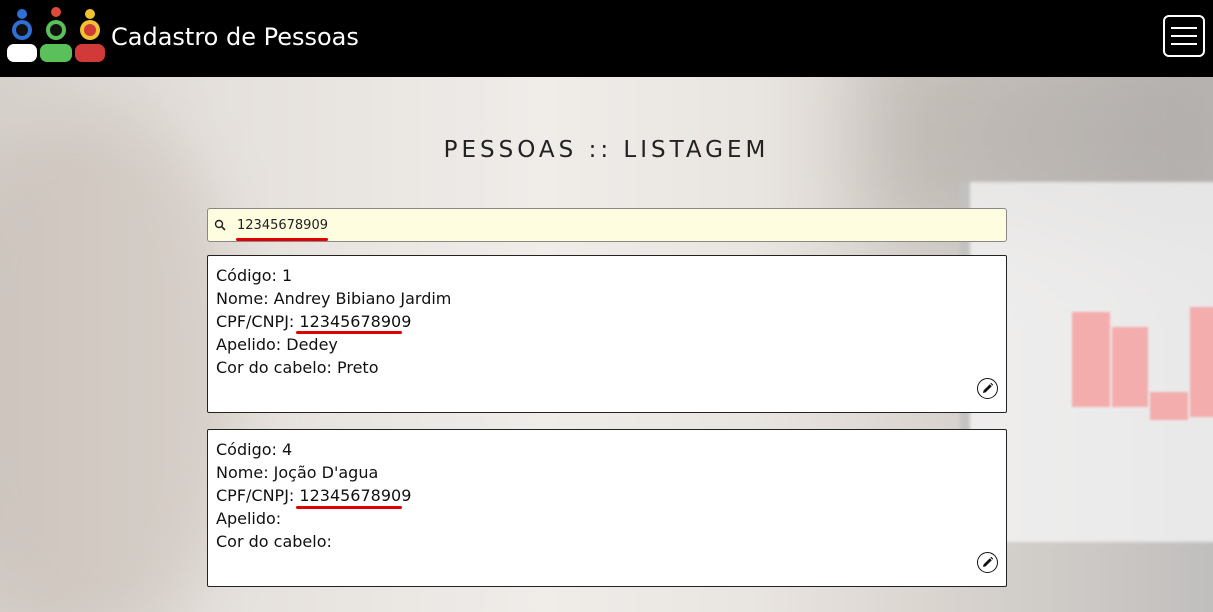 Image resolution: width=1213 pixels, height=612 pixels. Describe the element at coordinates (587, 225) in the screenshot. I see `search-input` at that location.